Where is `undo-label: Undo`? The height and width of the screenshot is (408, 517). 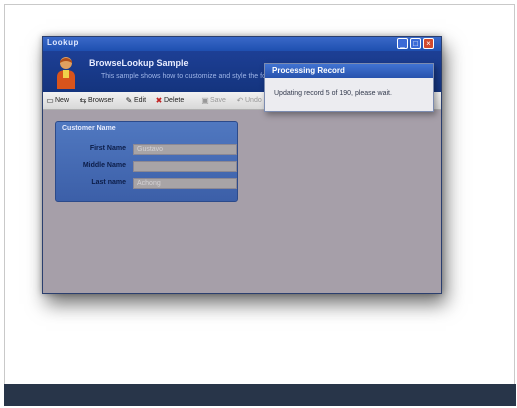
undo-label: Undo is located at coordinates (253, 100).